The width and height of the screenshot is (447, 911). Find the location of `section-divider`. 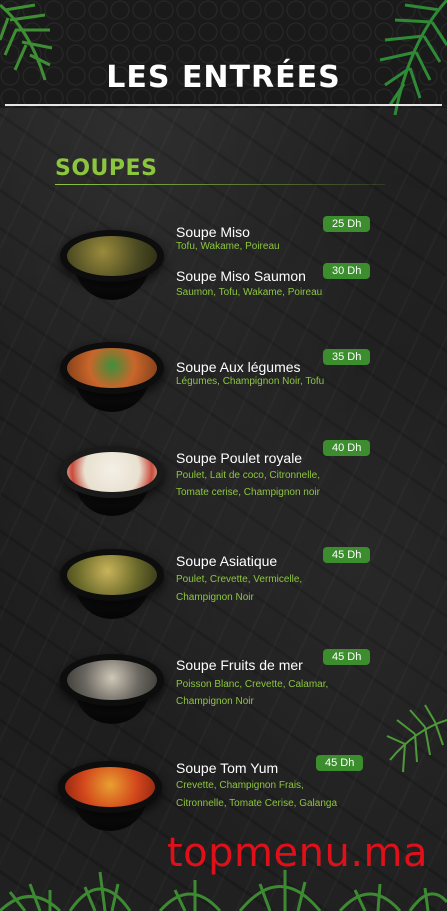

section-divider is located at coordinates (220, 184).